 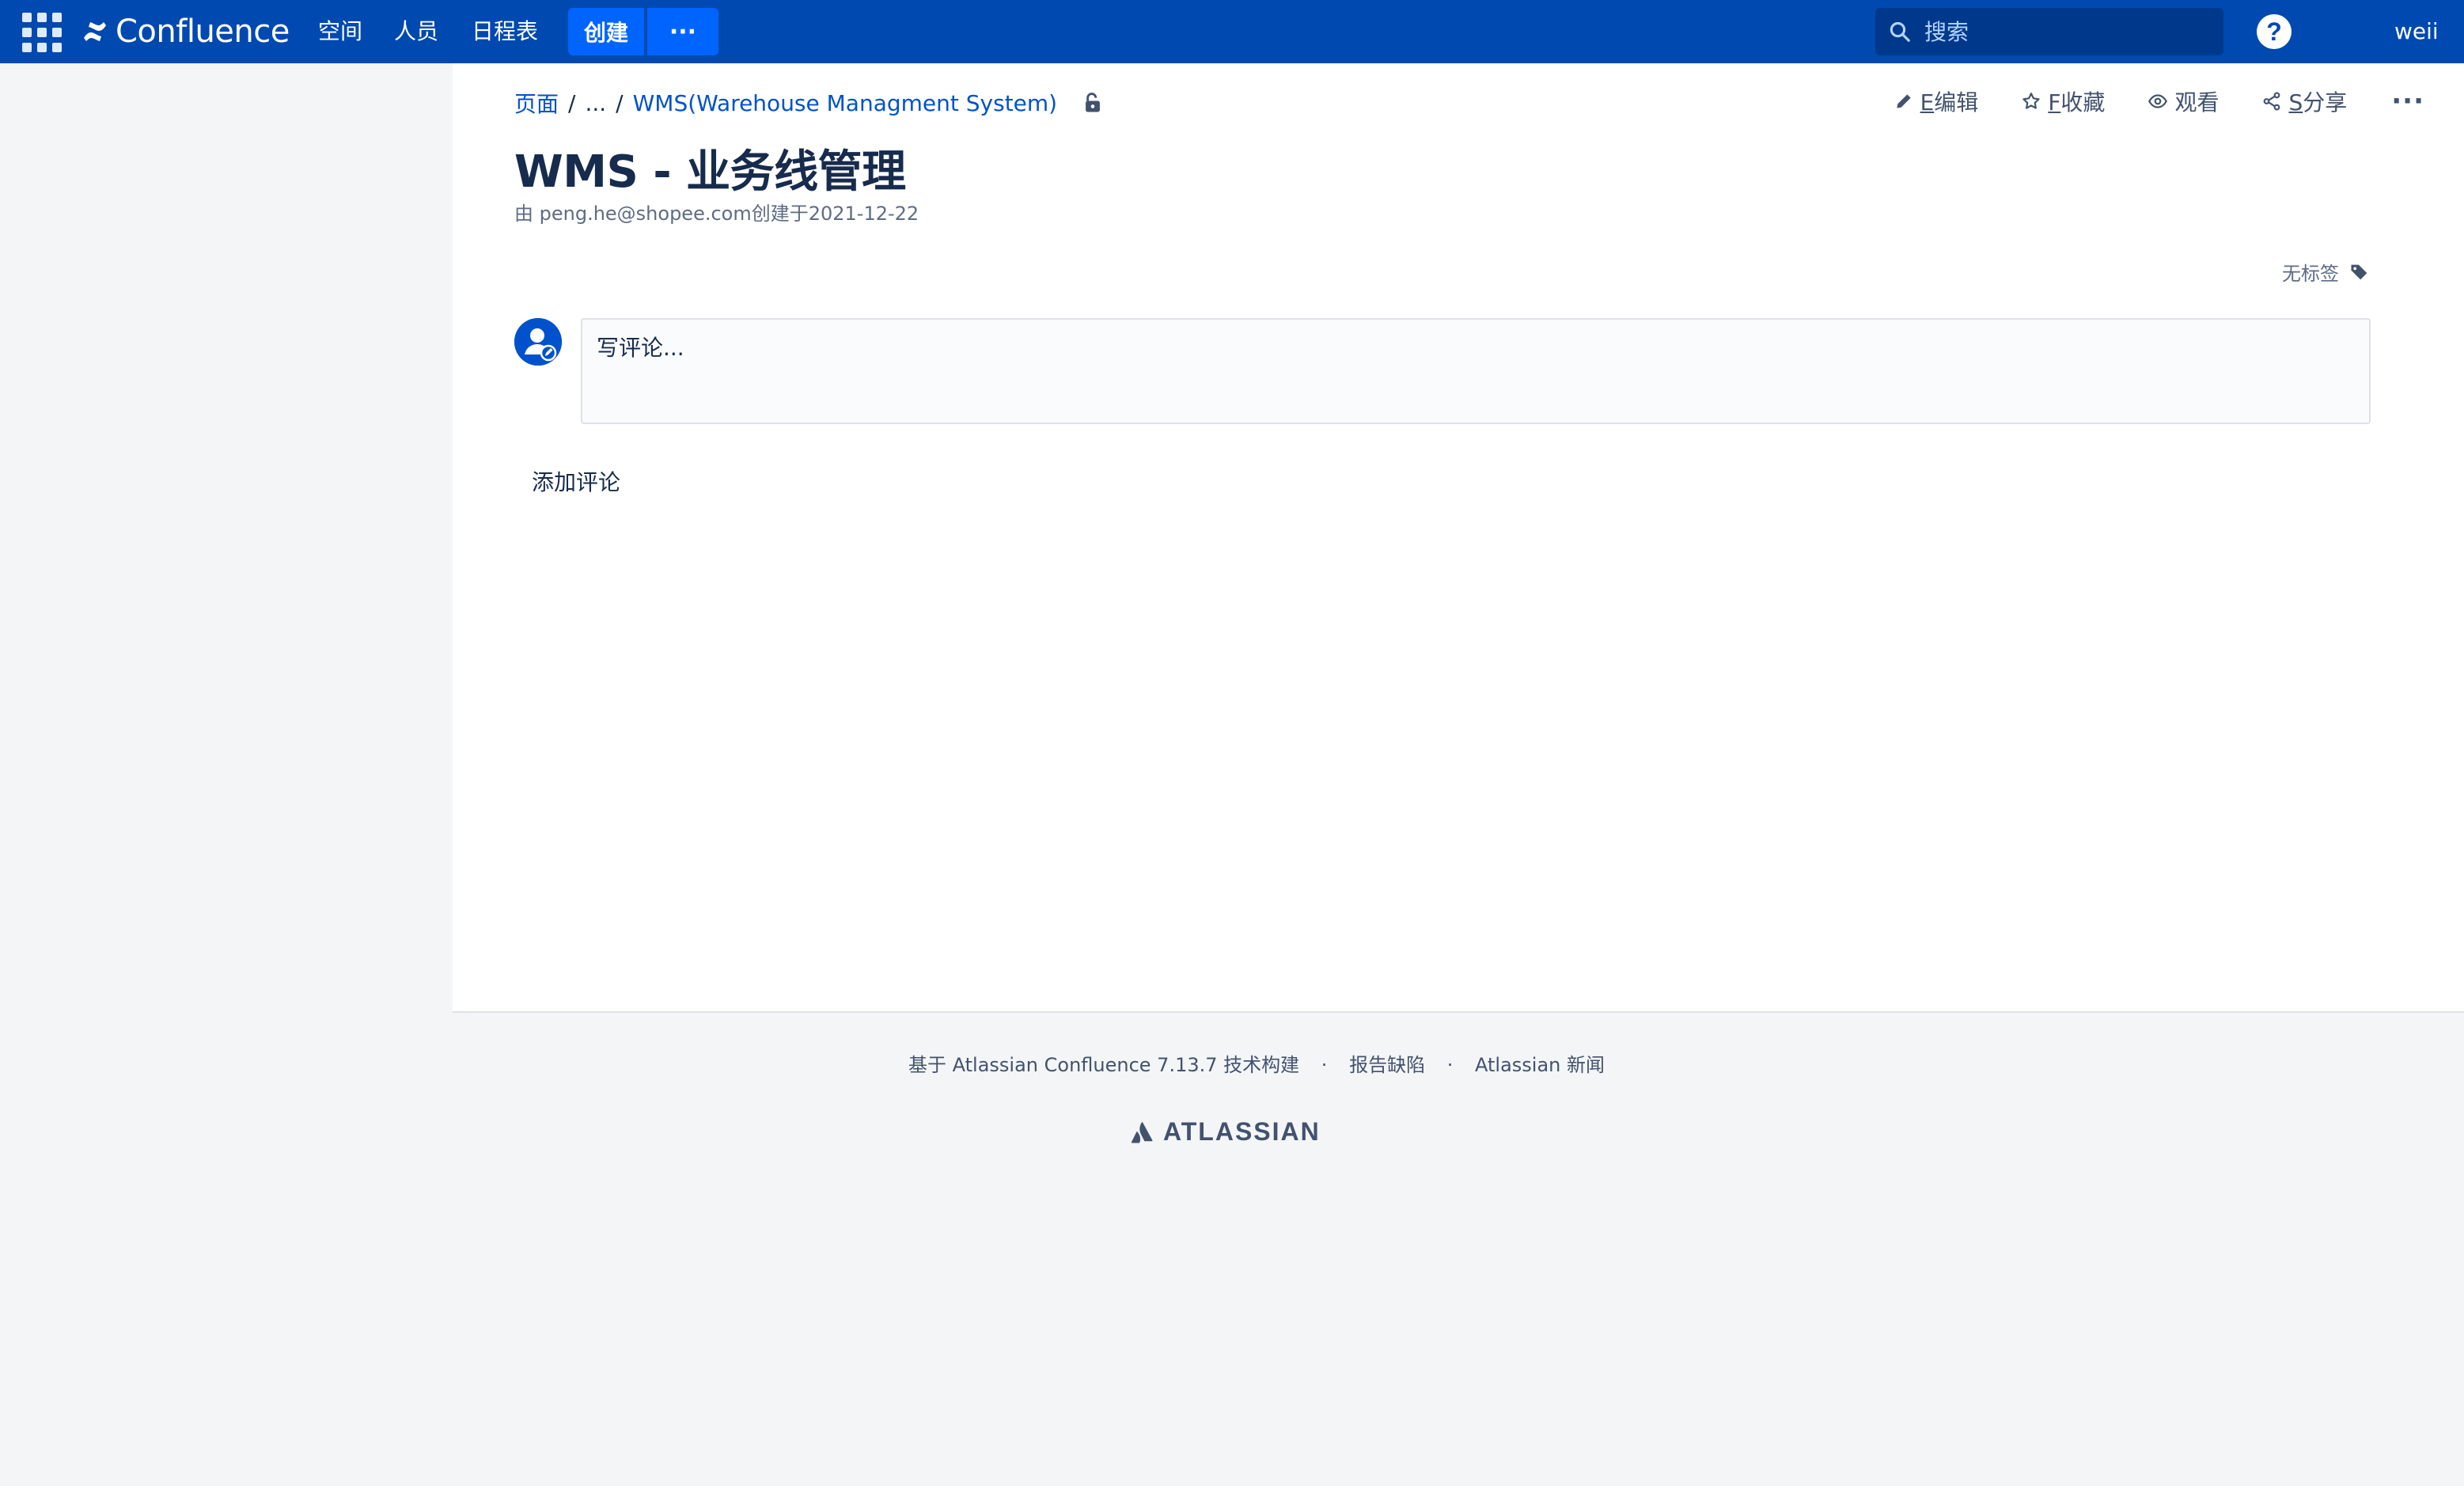 I want to click on share-button: S分享, so click(x=2304, y=101).